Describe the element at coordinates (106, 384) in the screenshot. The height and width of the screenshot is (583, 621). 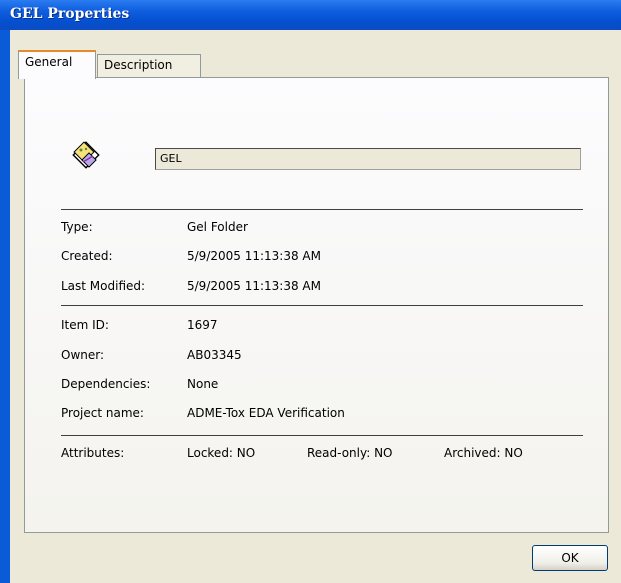
I see `dependencies-label: Dependencies:` at that location.